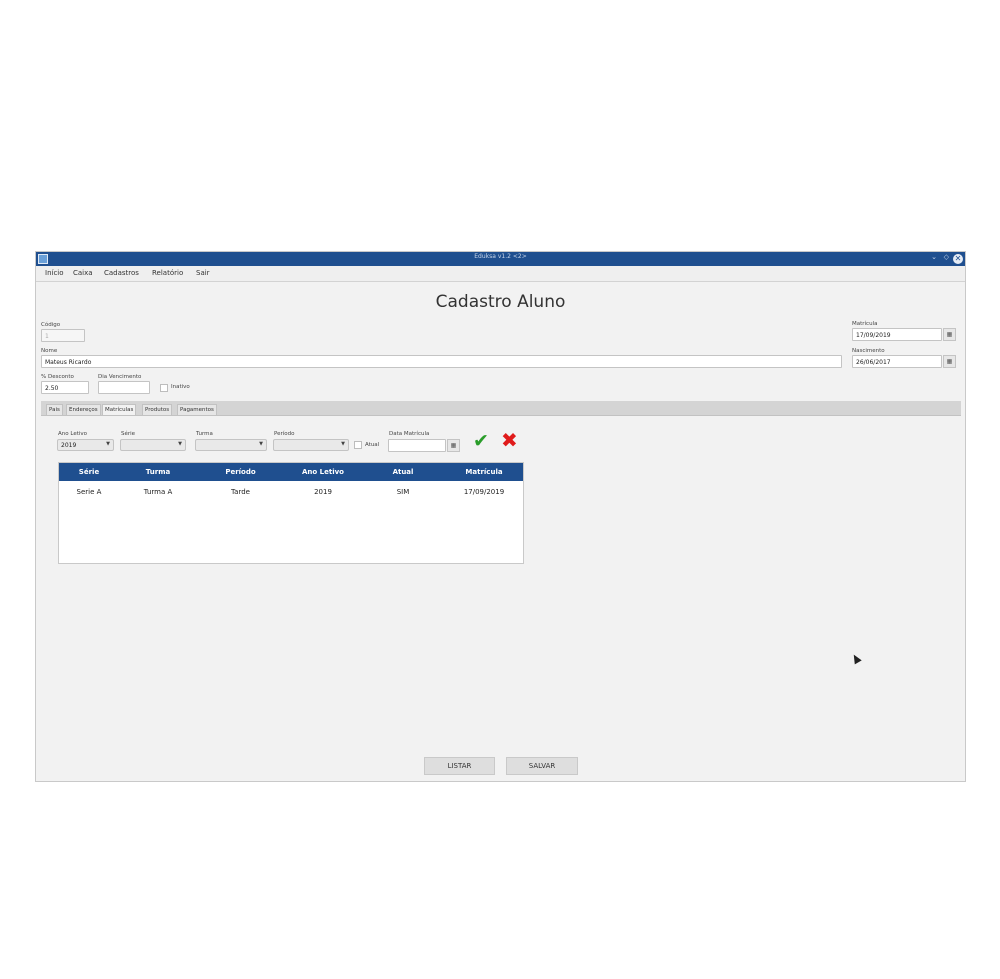 Image resolution: width=1000 pixels, height=979 pixels. What do you see at coordinates (73, 434) in the screenshot?
I see `ano-letivo-label: Ano Letivo` at bounding box center [73, 434].